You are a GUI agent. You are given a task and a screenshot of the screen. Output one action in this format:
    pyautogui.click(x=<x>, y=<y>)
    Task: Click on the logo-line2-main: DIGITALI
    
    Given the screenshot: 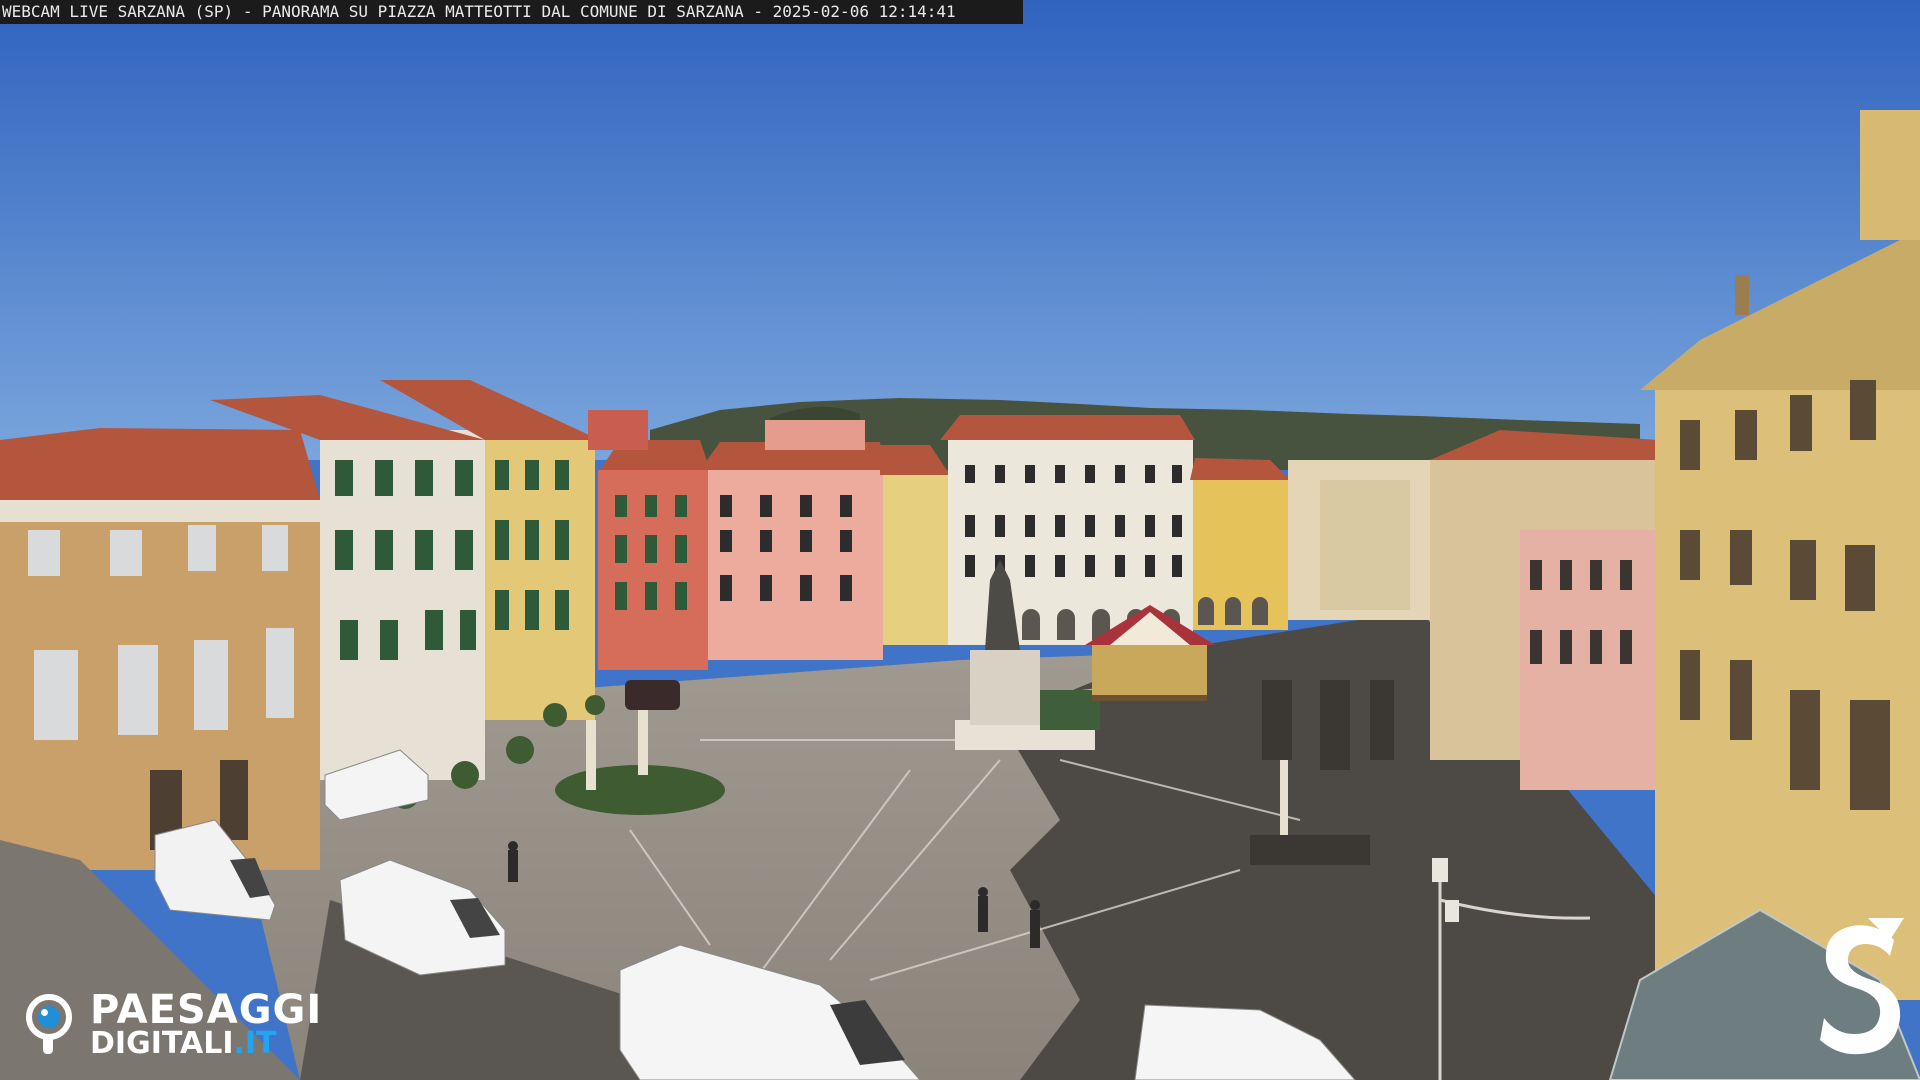 What is the action you would take?
    pyautogui.click(x=162, y=1043)
    